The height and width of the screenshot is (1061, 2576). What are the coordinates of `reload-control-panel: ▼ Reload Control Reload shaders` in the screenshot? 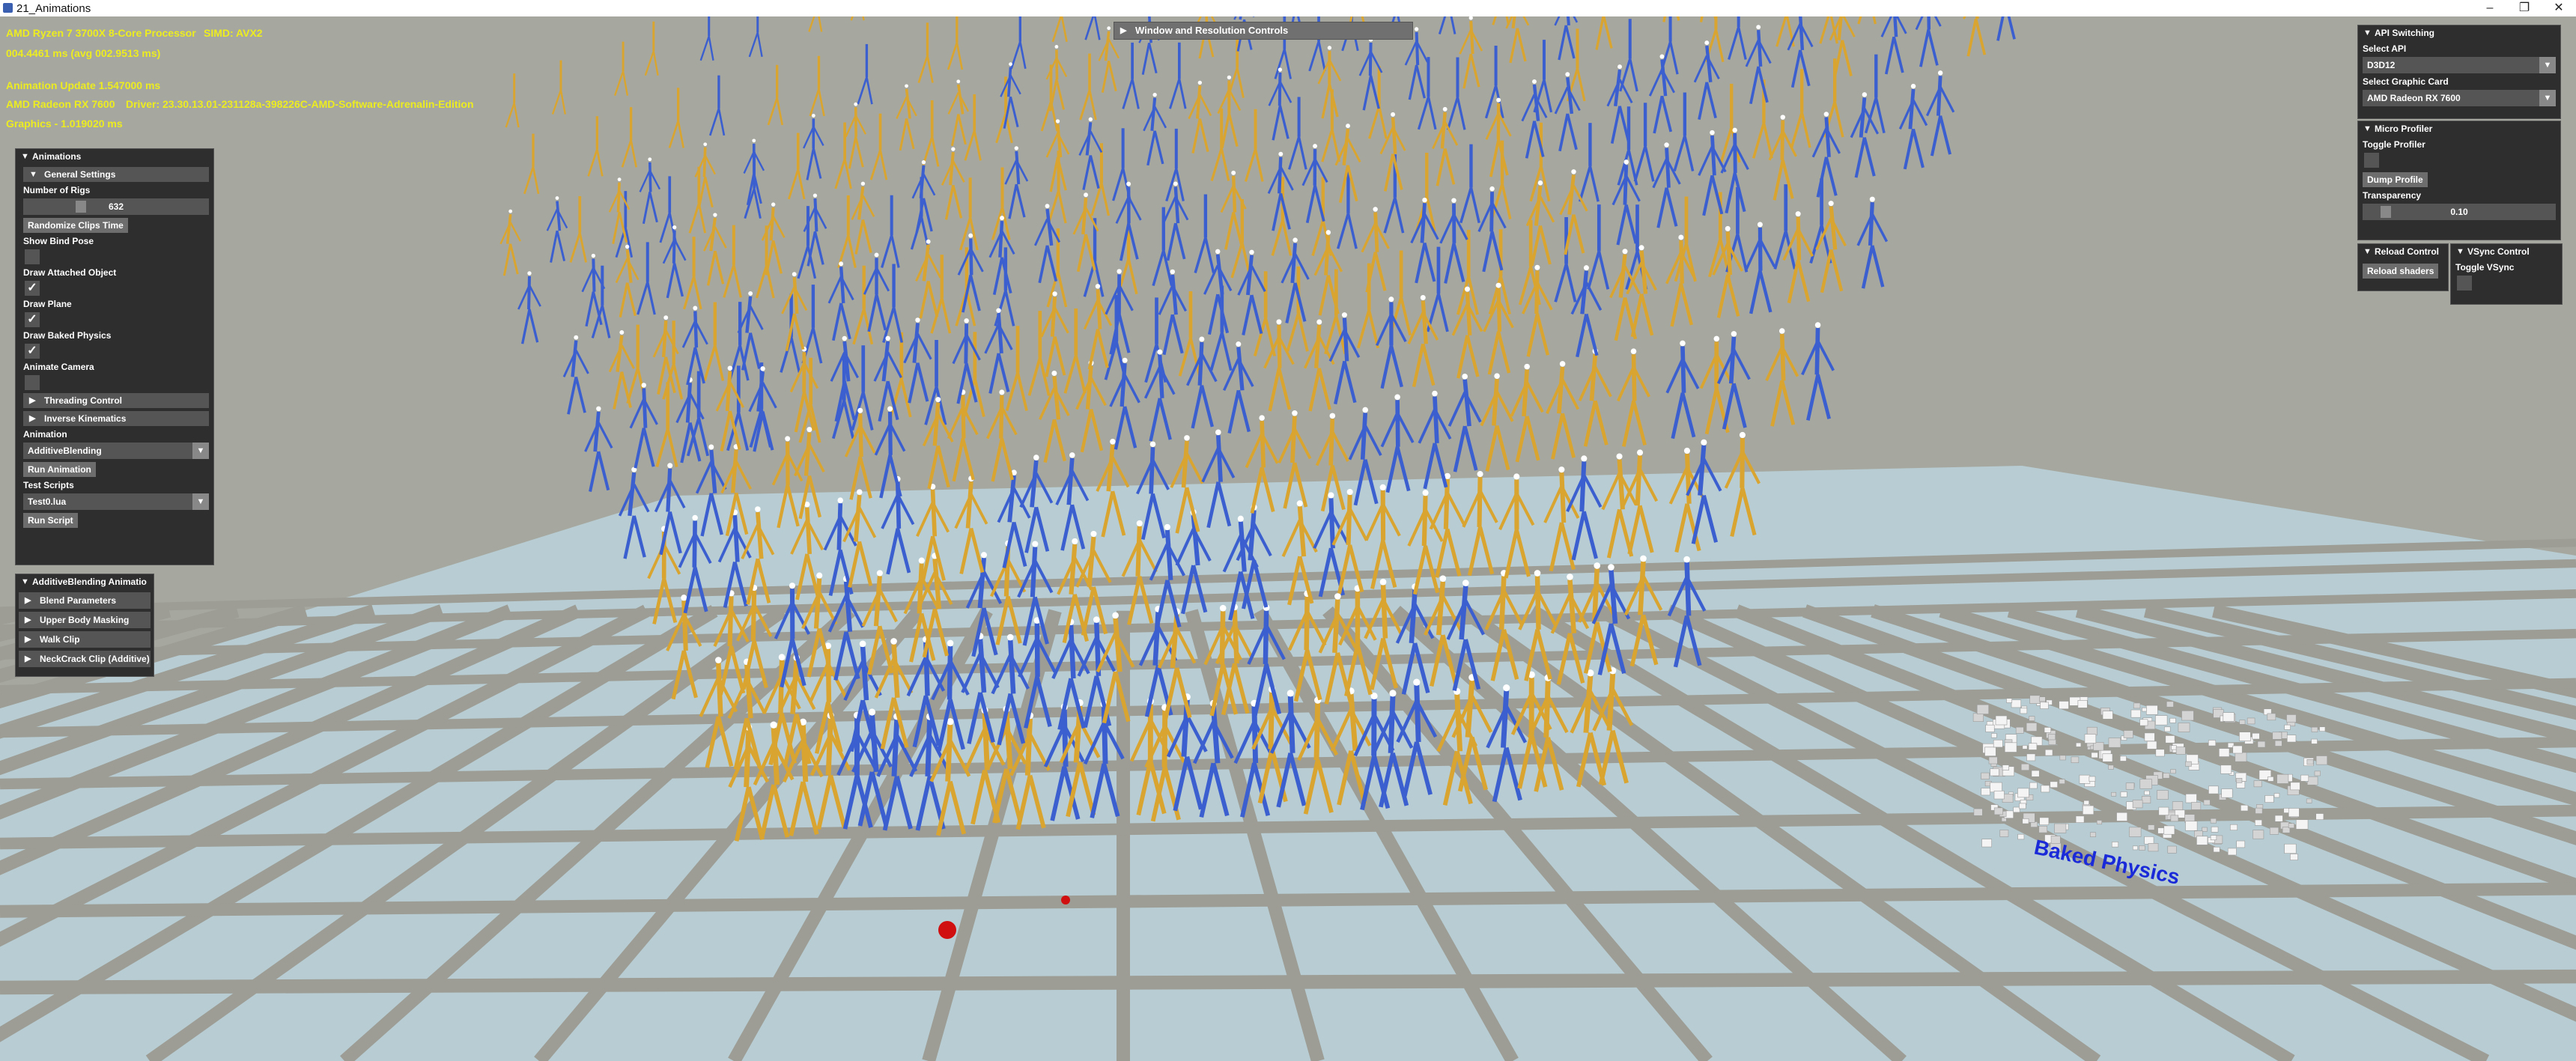 It's located at (2403, 267).